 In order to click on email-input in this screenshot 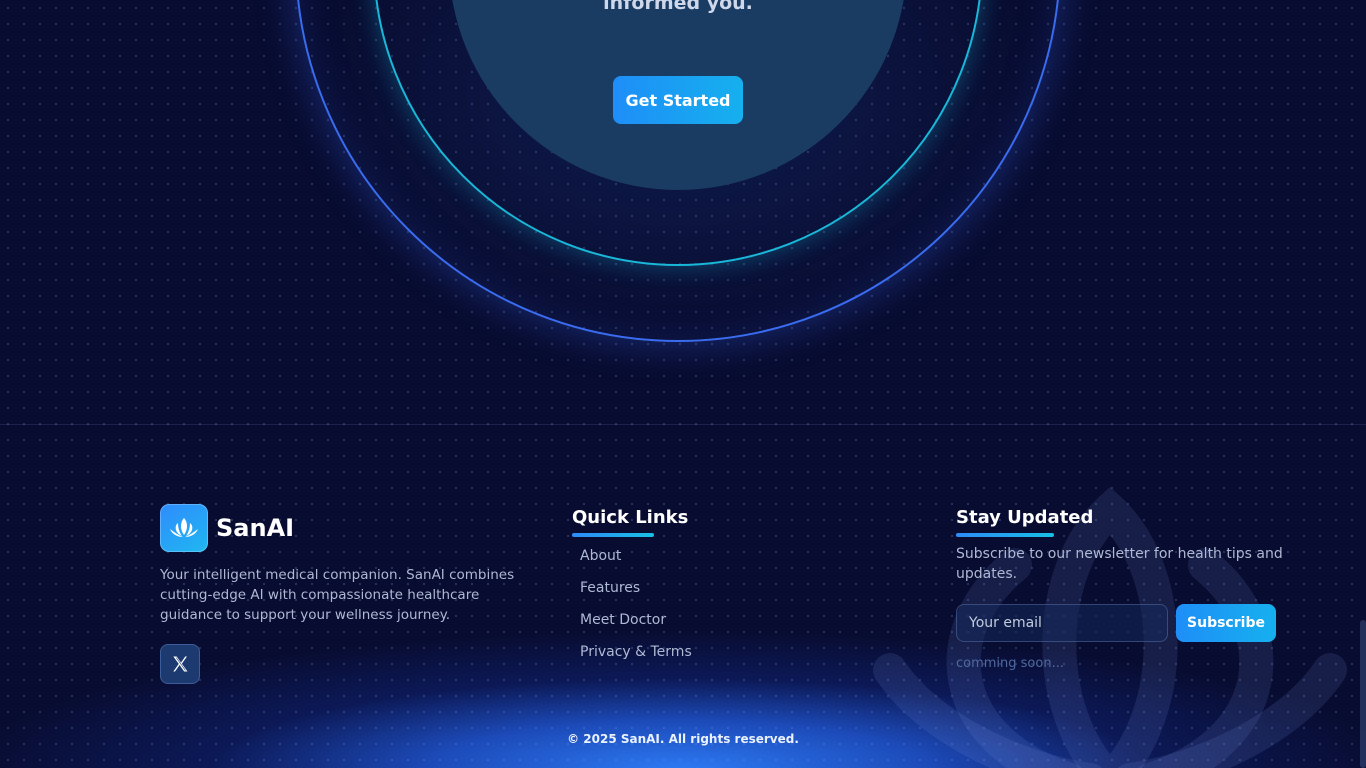, I will do `click(1062, 623)`.